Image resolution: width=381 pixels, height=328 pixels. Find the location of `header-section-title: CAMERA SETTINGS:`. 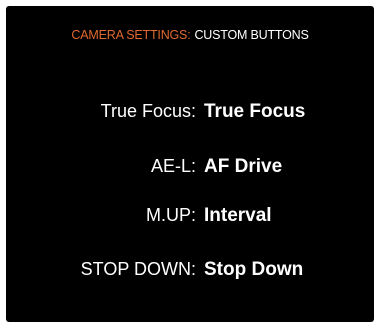

header-section-title: CAMERA SETTINGS: is located at coordinates (131, 35).